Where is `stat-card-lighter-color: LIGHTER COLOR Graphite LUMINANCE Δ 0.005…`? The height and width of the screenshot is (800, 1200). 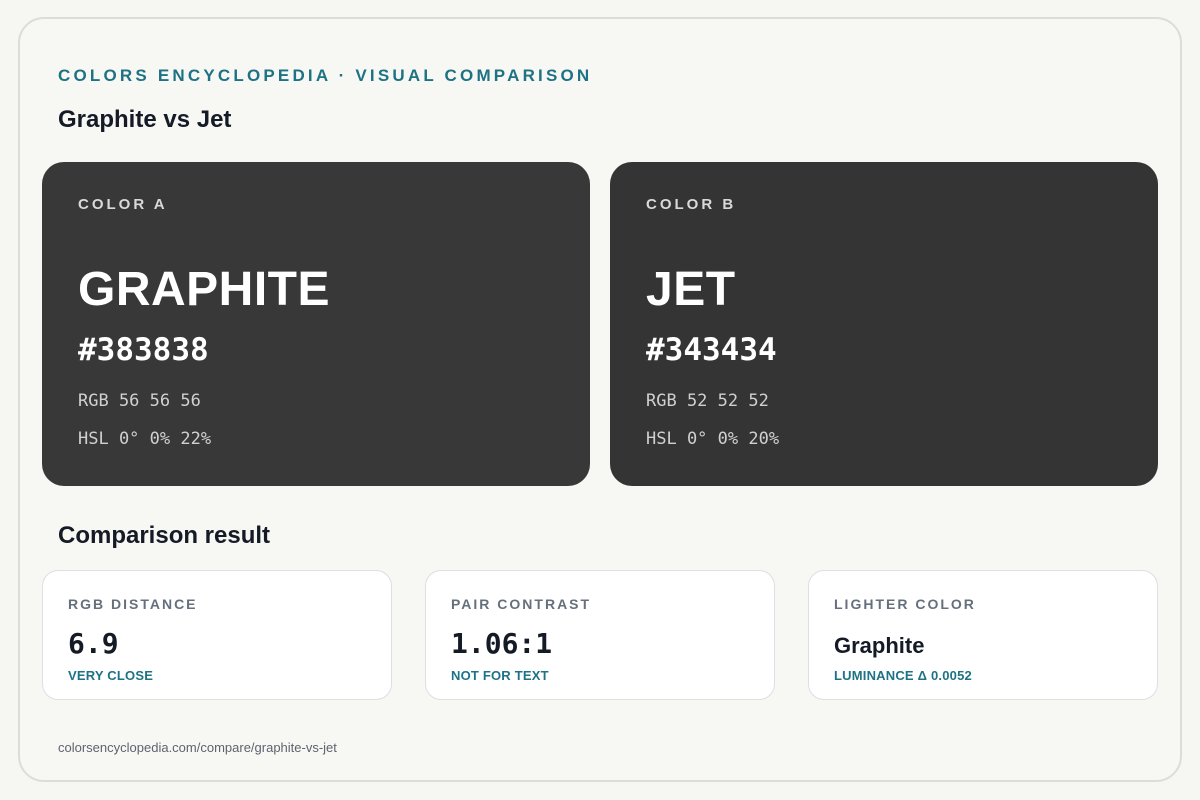
stat-card-lighter-color: LIGHTER COLOR Graphite LUMINANCE Δ 0.005… is located at coordinates (983, 635).